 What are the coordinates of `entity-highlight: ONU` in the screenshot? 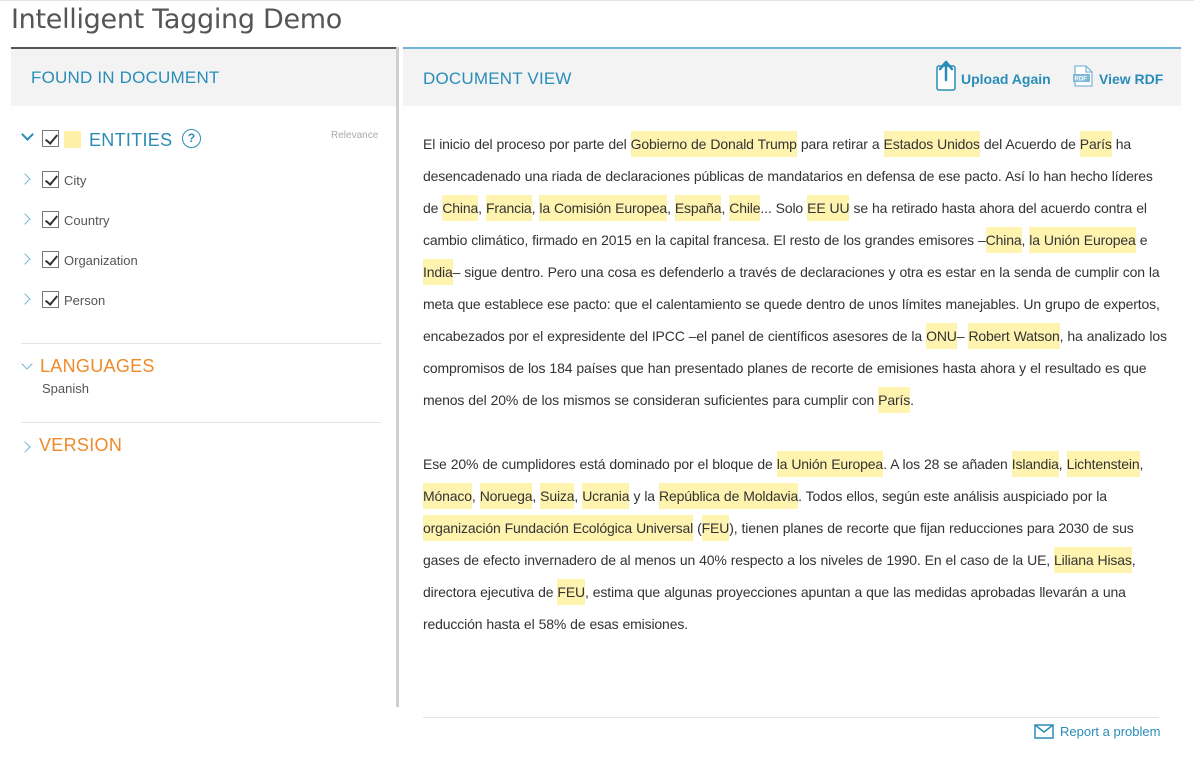 It's located at (941, 336).